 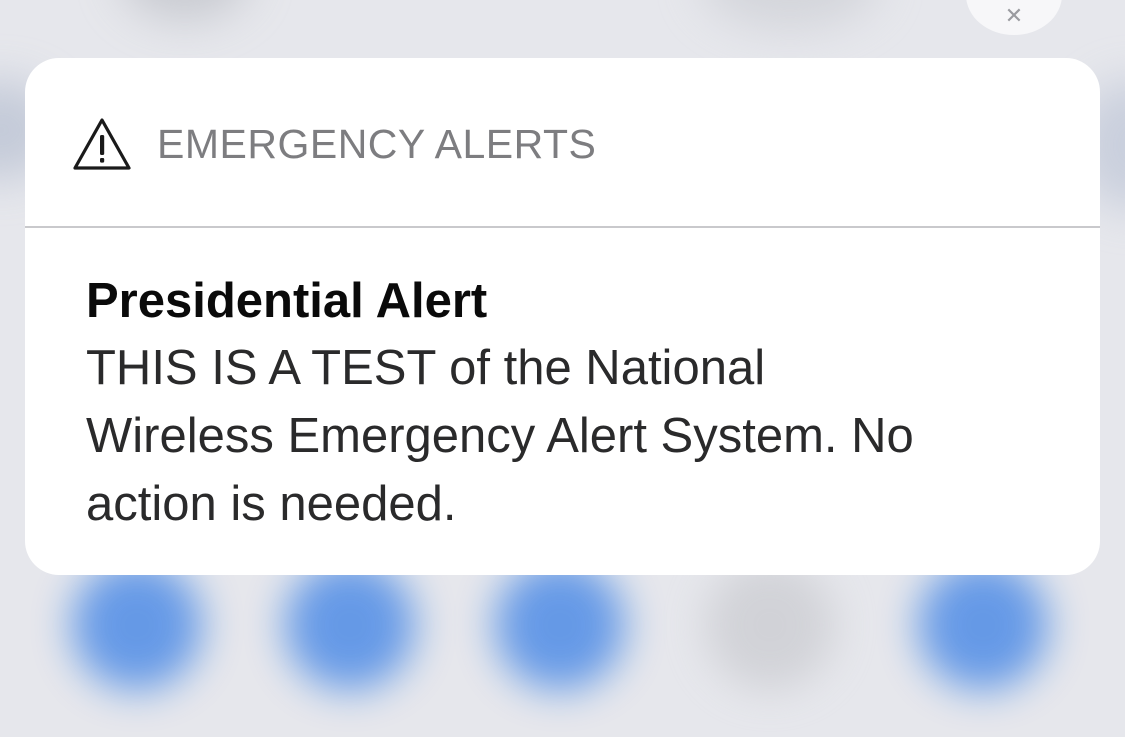 I want to click on dismiss-button: ✕, so click(x=1014, y=17).